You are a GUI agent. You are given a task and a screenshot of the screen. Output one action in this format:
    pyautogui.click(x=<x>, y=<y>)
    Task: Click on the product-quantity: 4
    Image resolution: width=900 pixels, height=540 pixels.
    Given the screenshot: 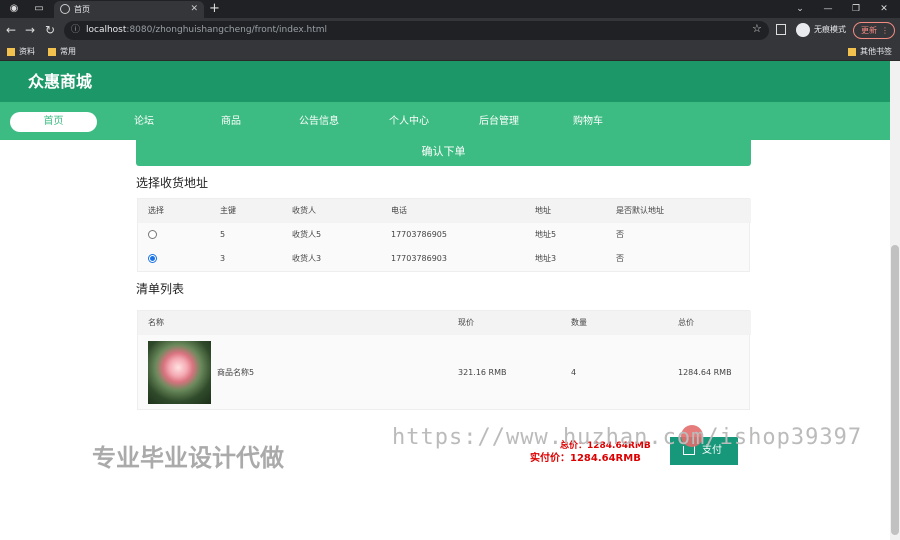 What is the action you would take?
    pyautogui.click(x=574, y=372)
    